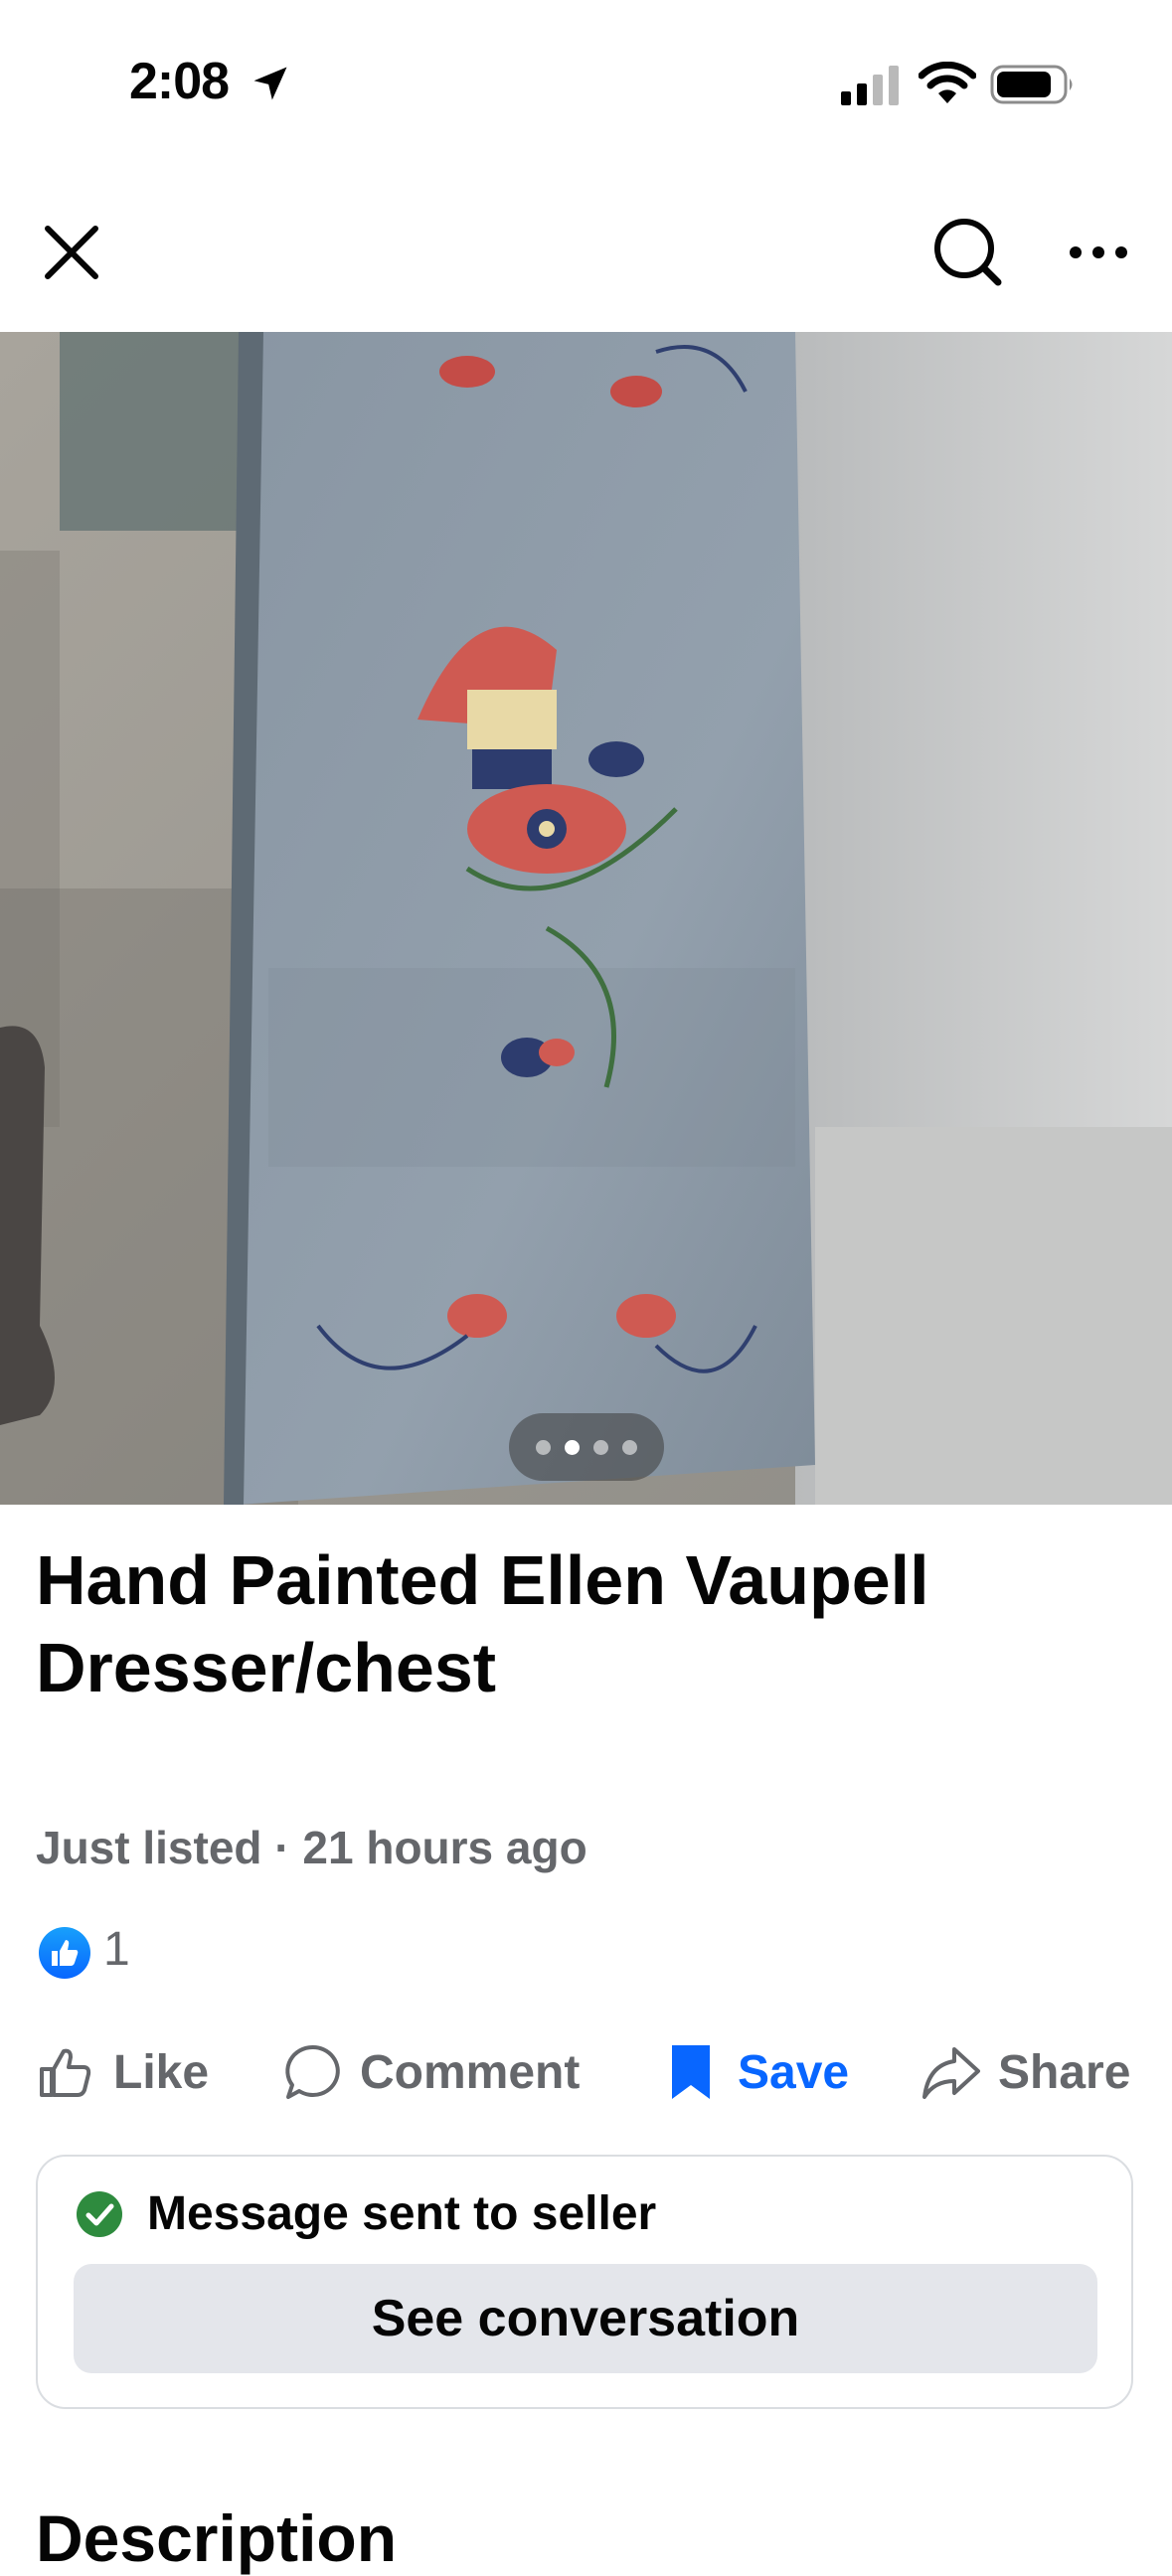  What do you see at coordinates (691, 2072) in the screenshot?
I see `bookmark-icon` at bounding box center [691, 2072].